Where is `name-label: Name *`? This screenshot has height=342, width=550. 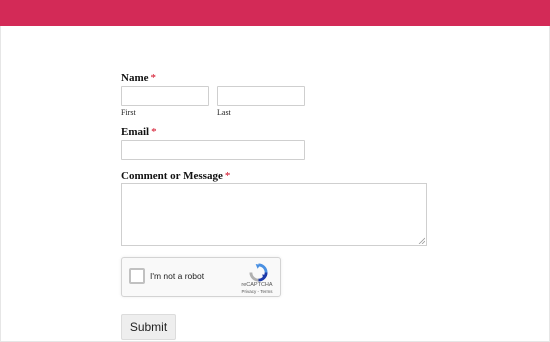
name-label: Name * is located at coordinates (138, 78).